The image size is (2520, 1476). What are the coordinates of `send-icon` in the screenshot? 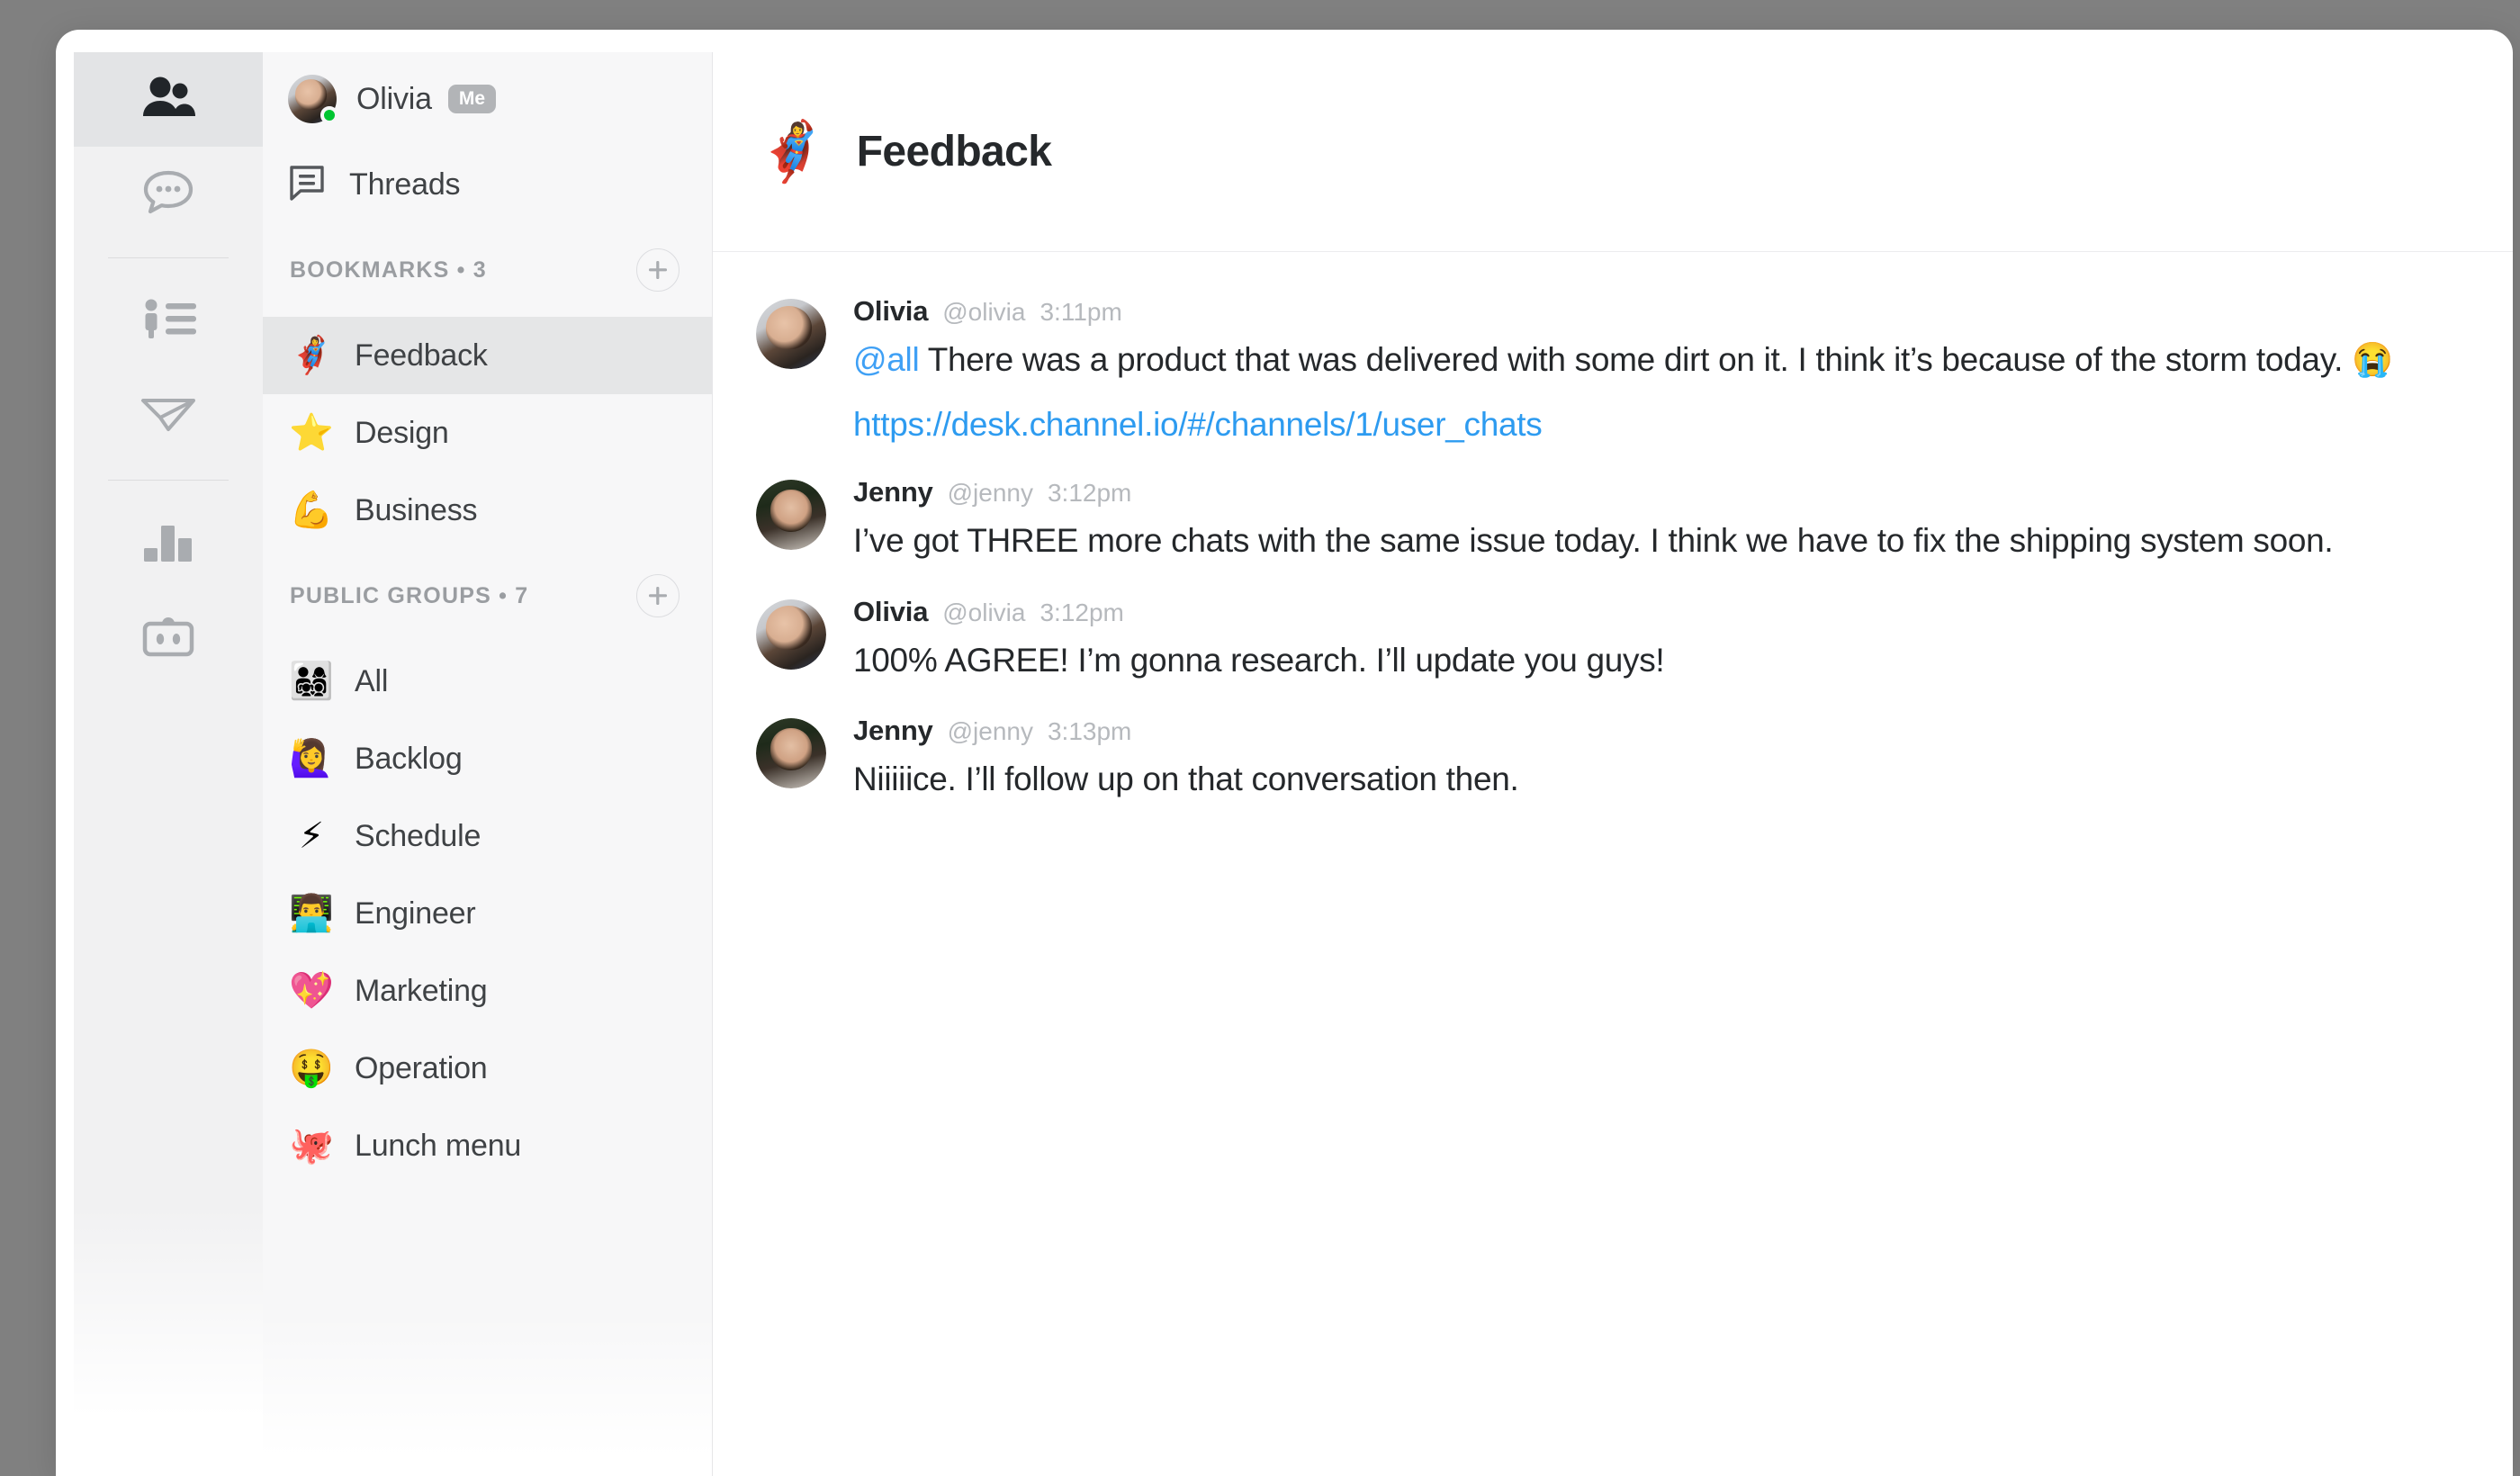 It's located at (168, 416).